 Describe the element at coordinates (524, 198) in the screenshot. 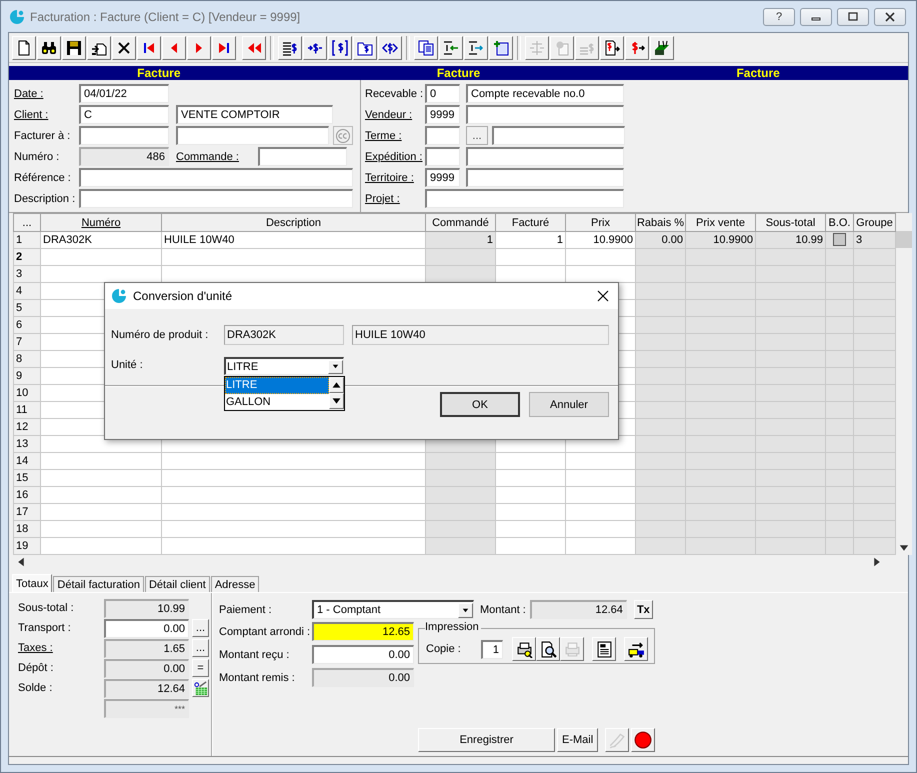

I see `project-field` at that location.